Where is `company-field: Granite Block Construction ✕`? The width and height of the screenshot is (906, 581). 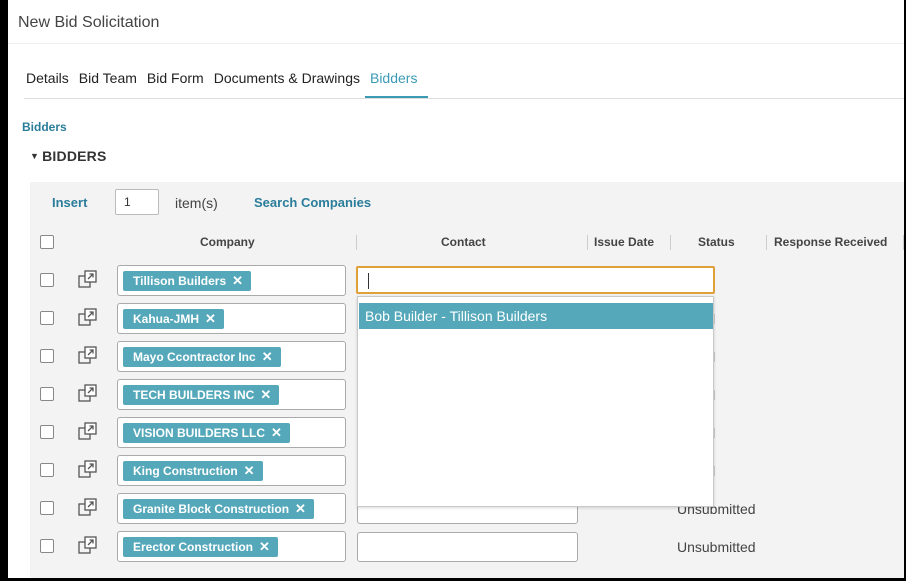 company-field: Granite Block Construction ✕ is located at coordinates (231, 508).